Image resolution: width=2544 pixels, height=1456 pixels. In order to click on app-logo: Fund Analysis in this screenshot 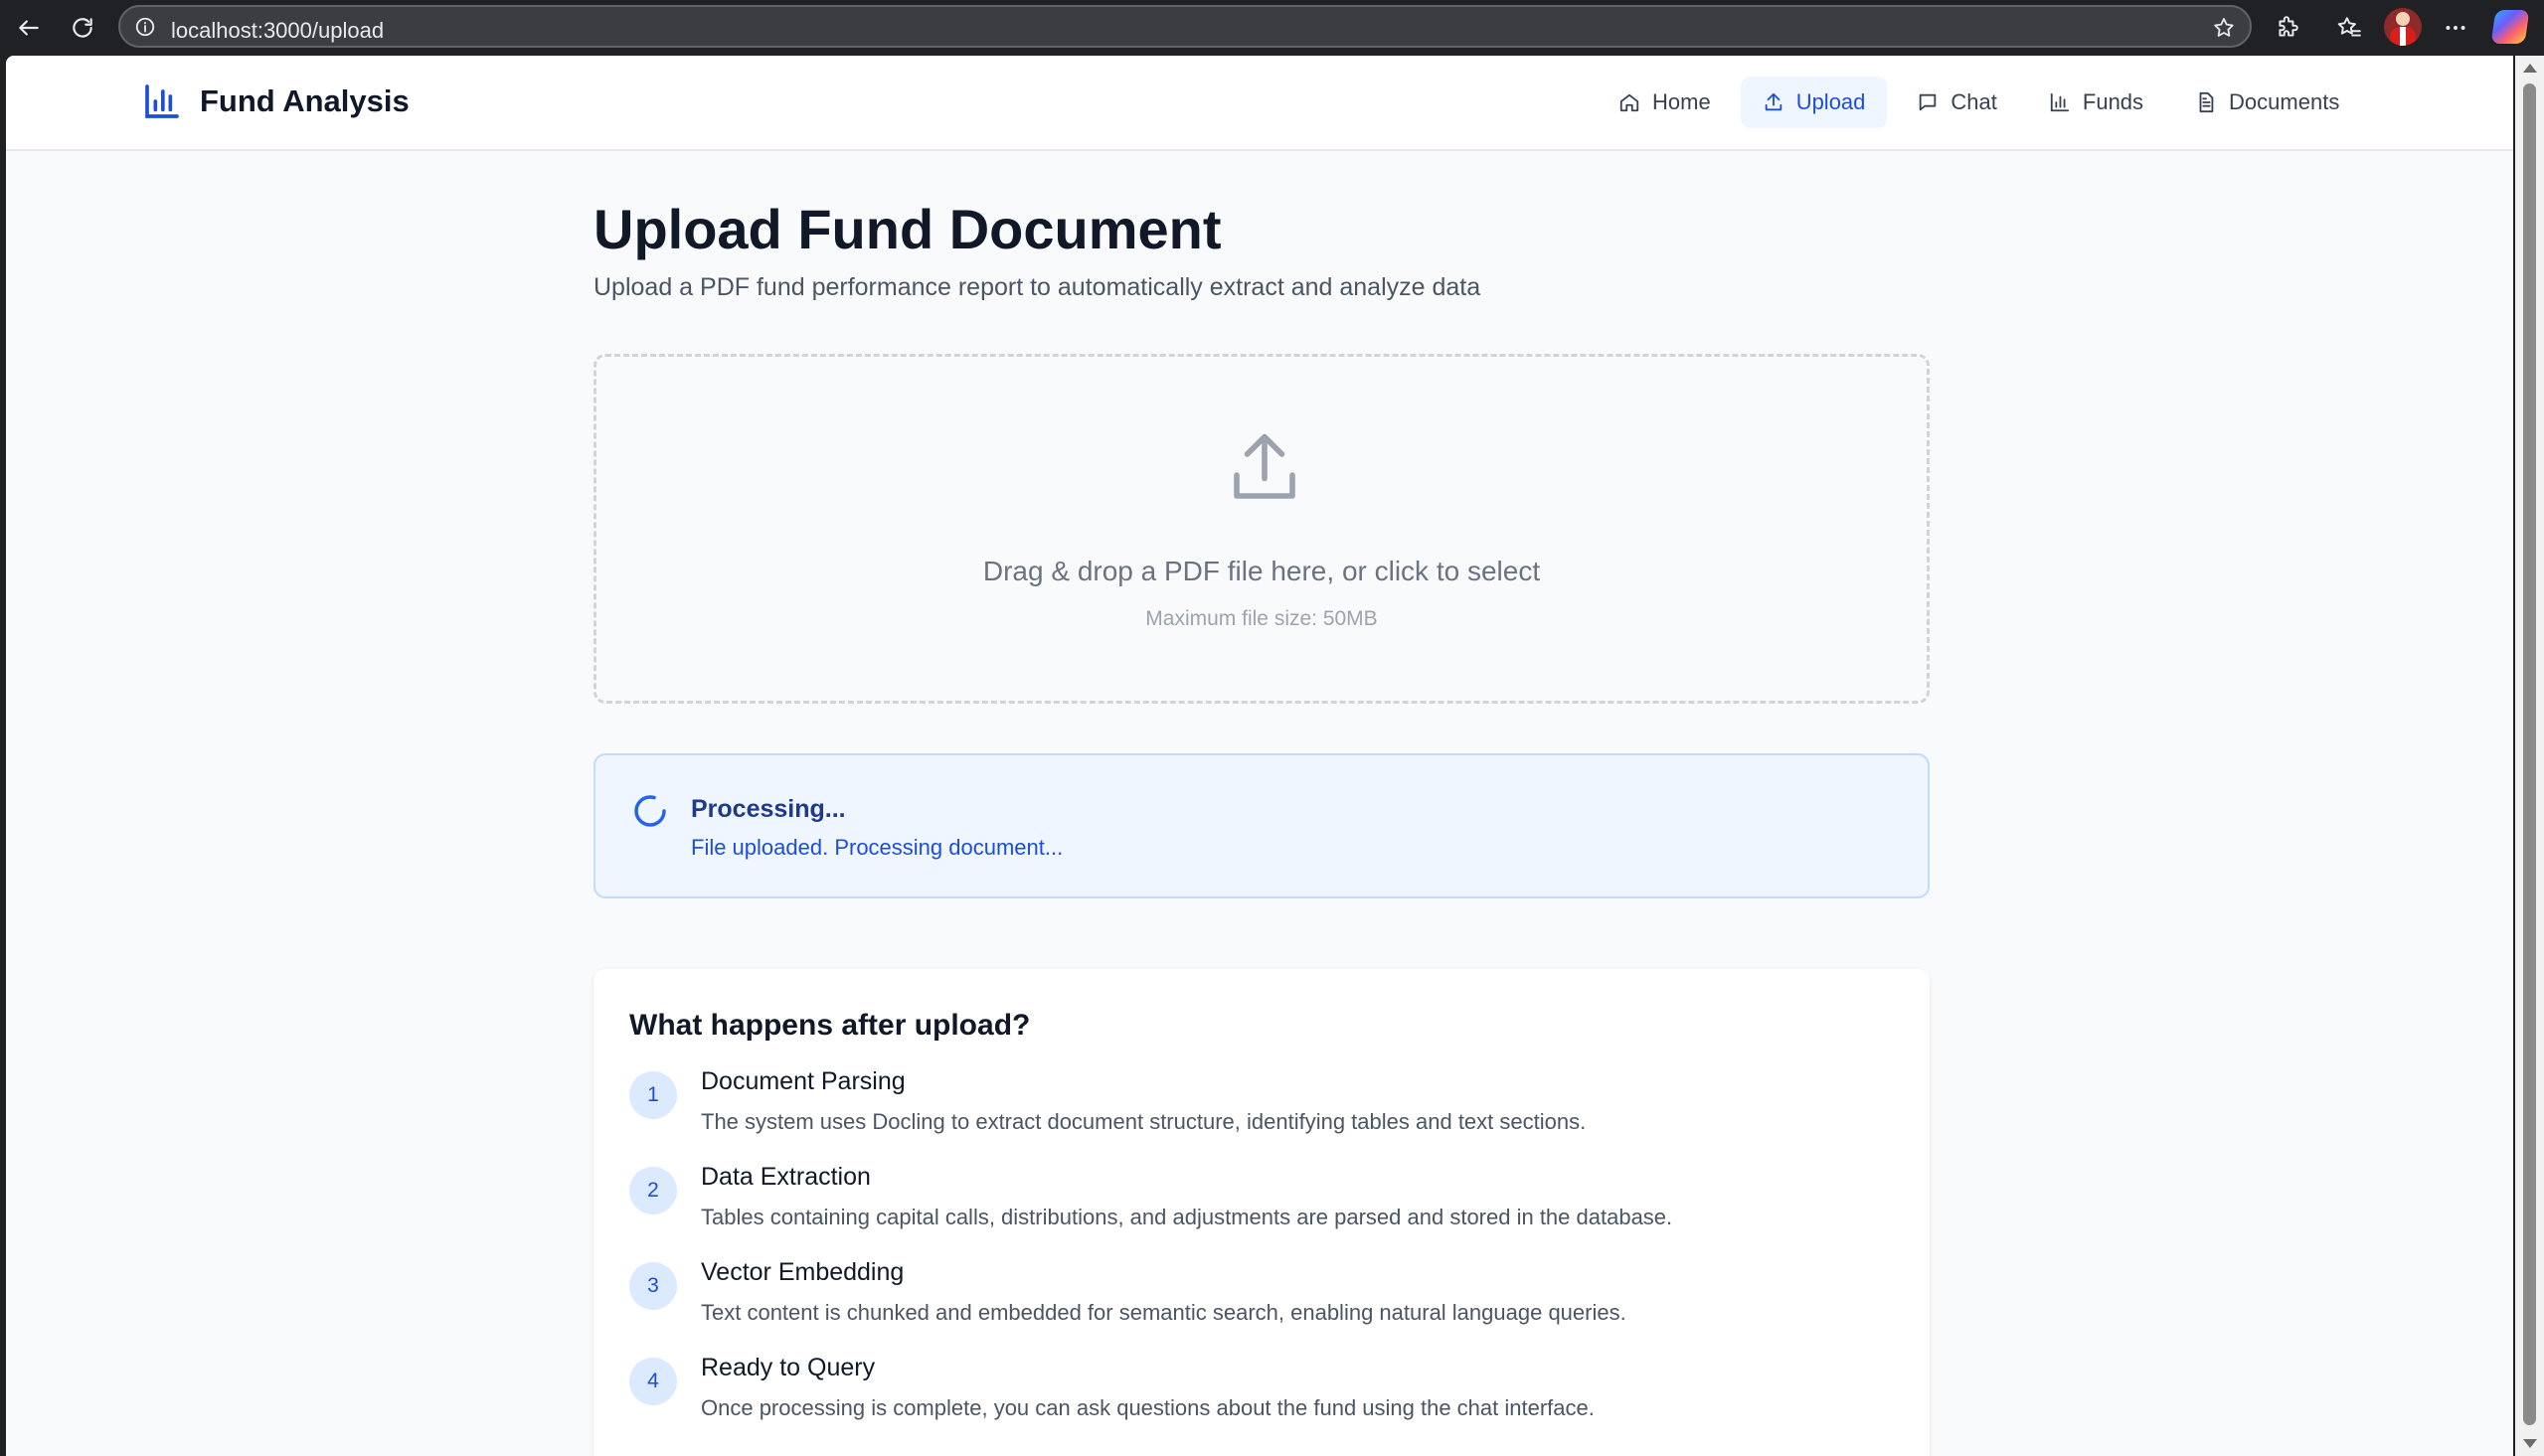, I will do `click(276, 101)`.